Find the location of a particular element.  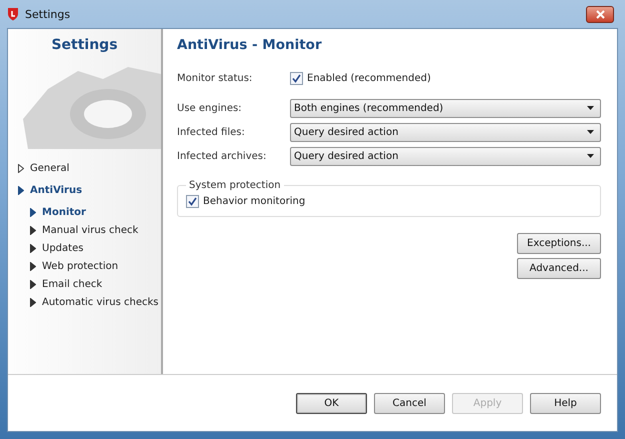

field-label: Infected files: is located at coordinates (211, 132).